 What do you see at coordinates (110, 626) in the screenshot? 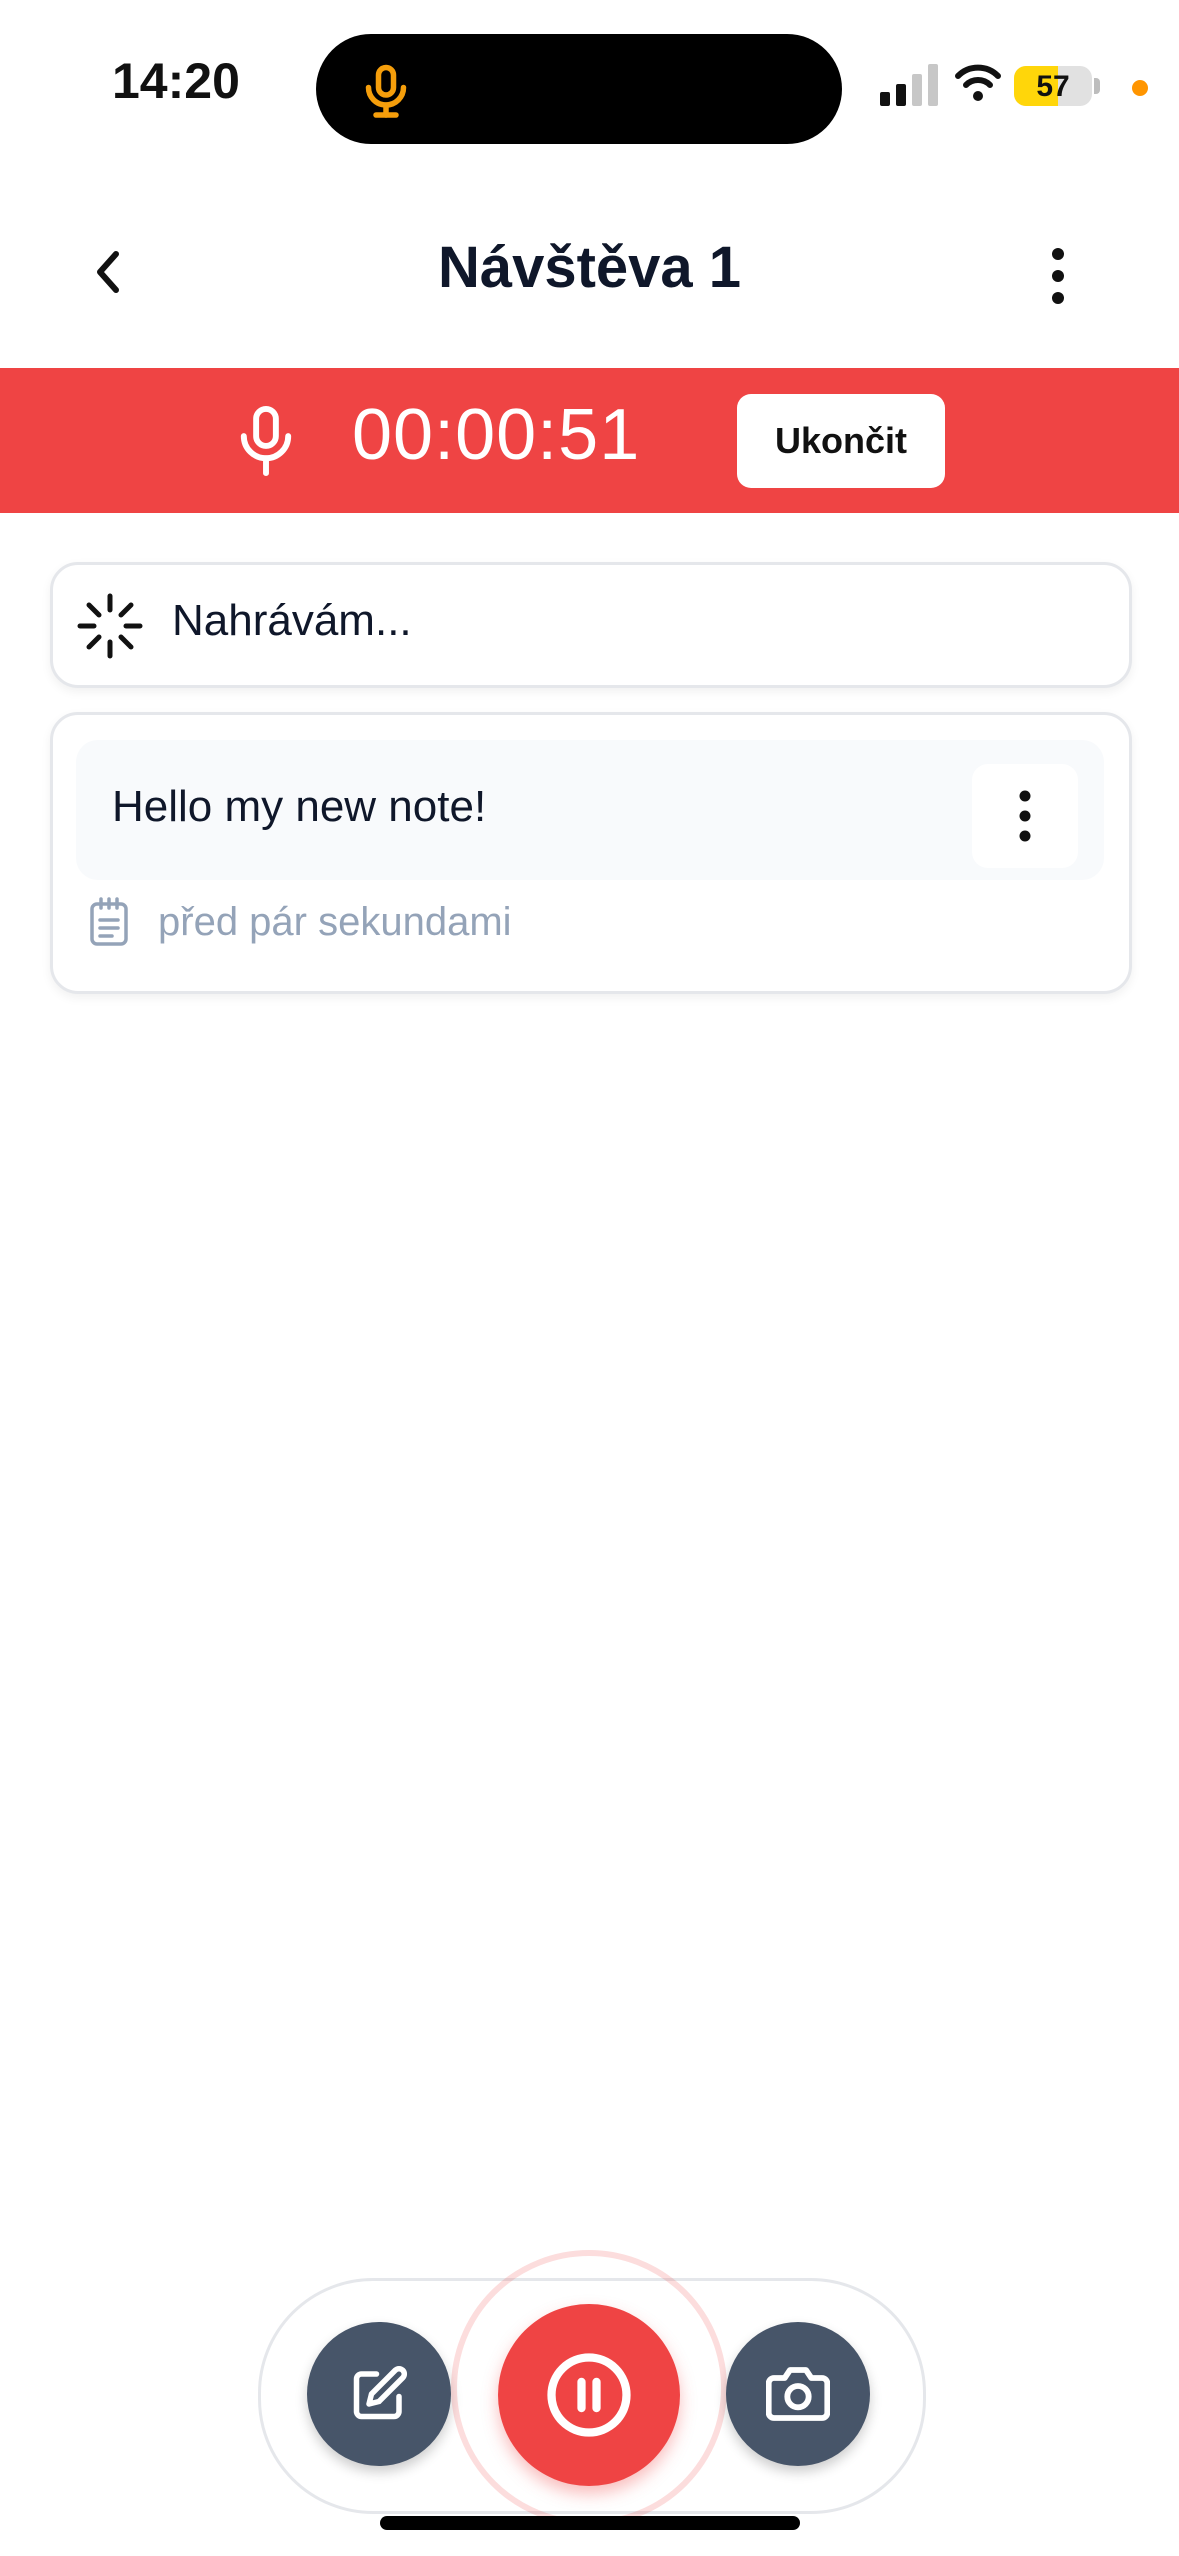
I see `loading-spinner-icon` at bounding box center [110, 626].